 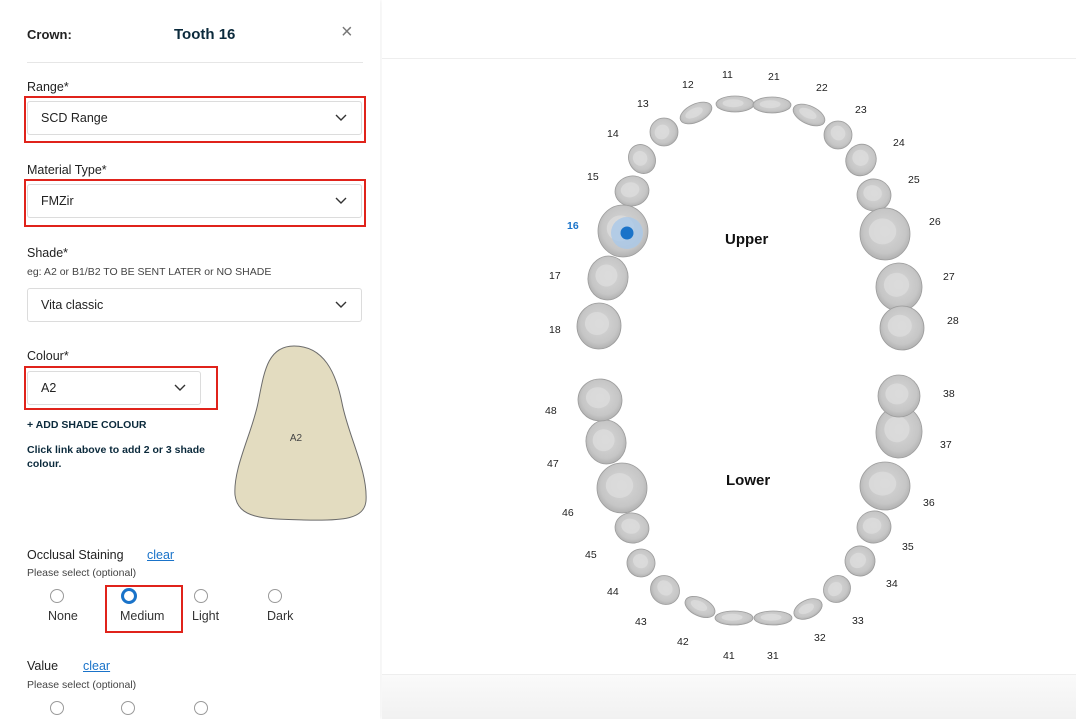 I want to click on tooth-number-26: 26, so click(x=935, y=222).